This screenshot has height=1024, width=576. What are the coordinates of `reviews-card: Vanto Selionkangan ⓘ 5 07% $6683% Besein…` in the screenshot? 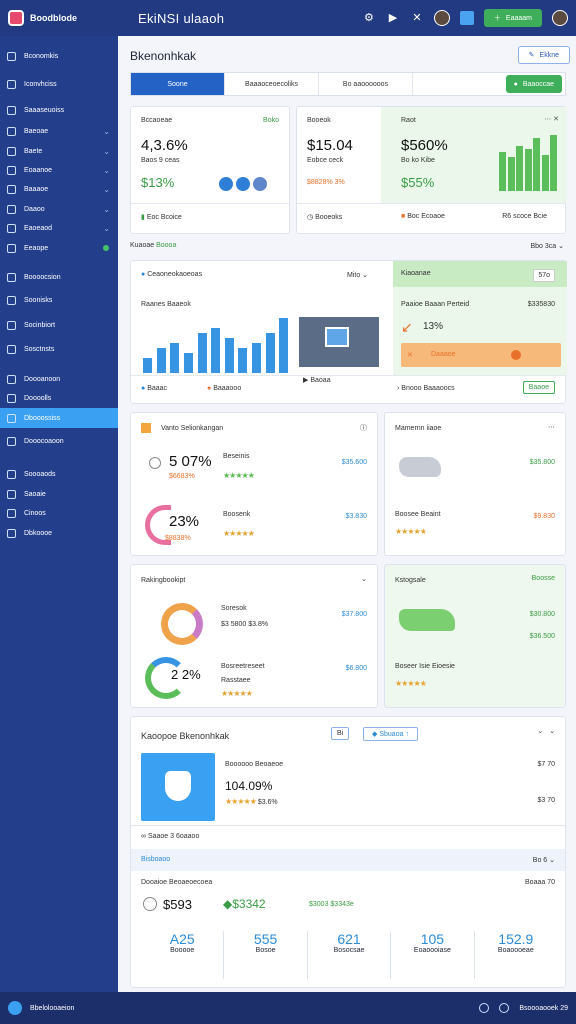 It's located at (254, 484).